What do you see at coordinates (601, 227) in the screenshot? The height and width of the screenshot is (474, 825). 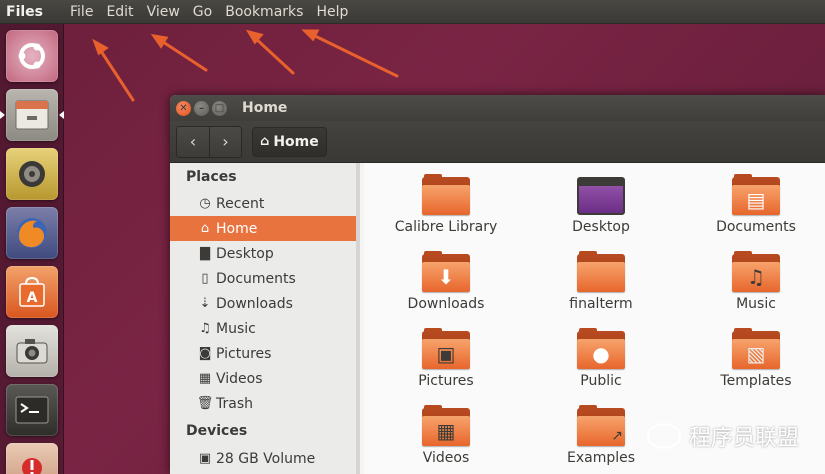 I see `file-label: Desktop` at bounding box center [601, 227].